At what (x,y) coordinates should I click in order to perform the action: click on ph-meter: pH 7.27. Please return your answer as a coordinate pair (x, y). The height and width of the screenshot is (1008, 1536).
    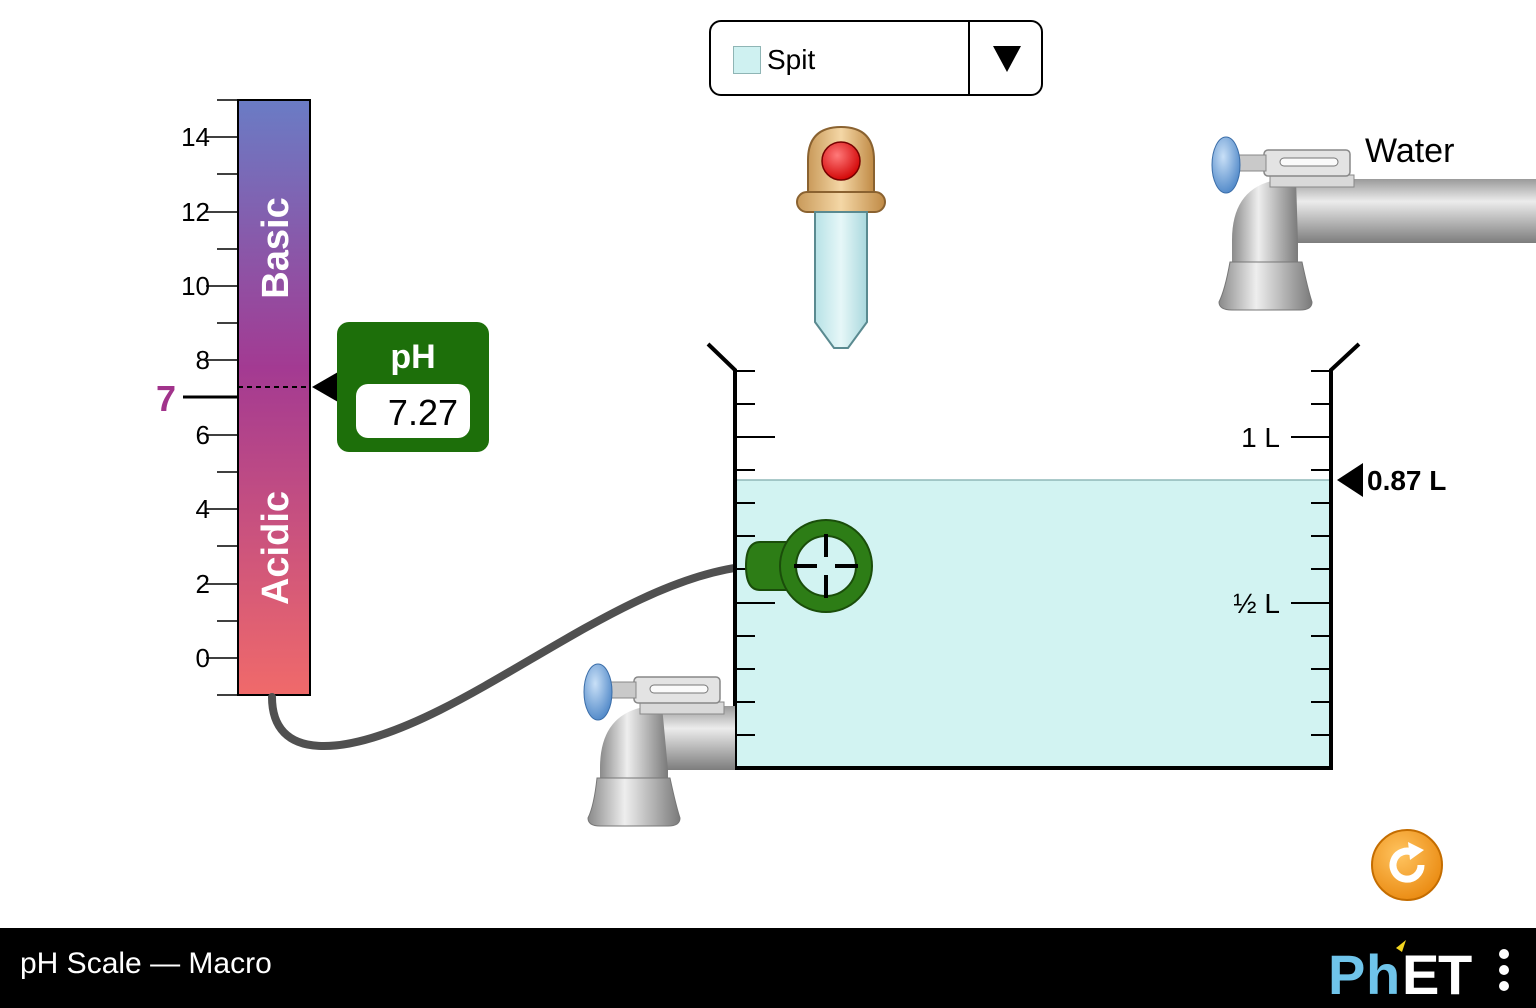
    Looking at the image, I should click on (413, 387).